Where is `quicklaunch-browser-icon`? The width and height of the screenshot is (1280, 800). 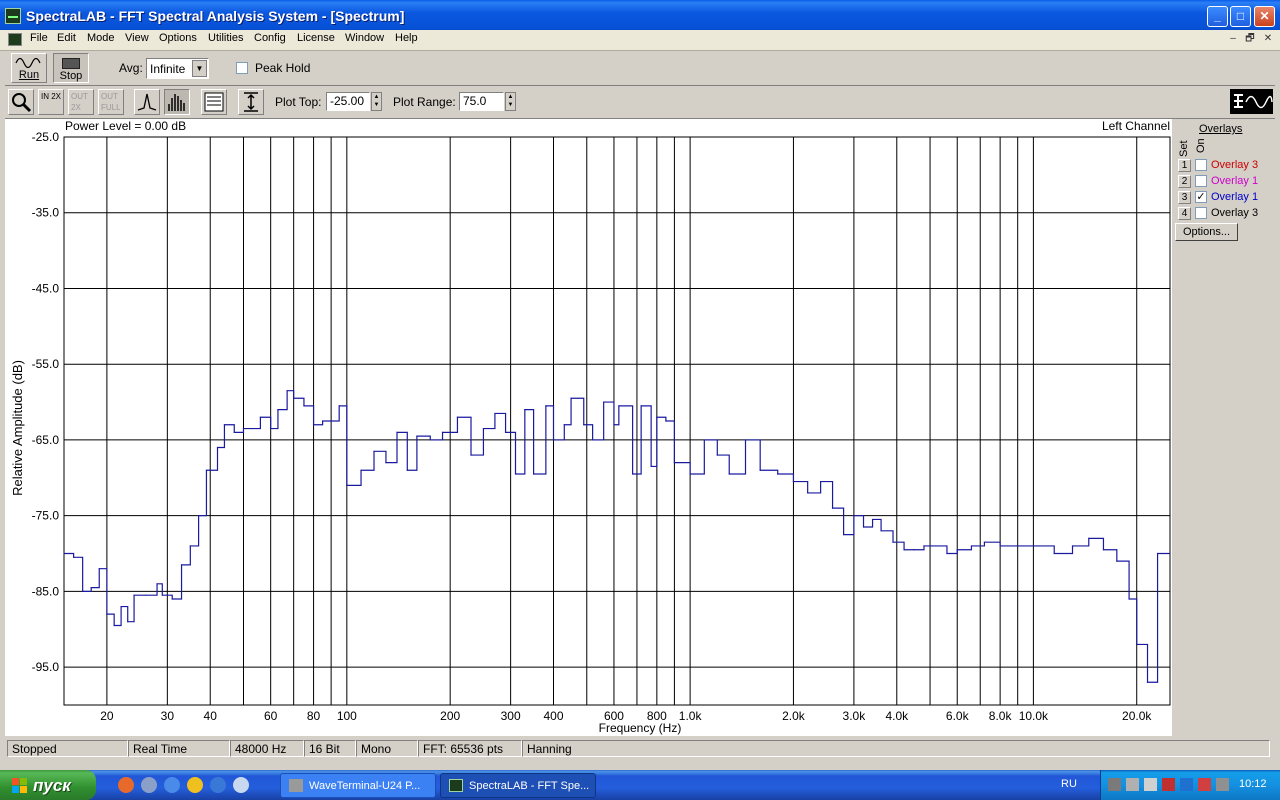 quicklaunch-browser-icon is located at coordinates (126, 785).